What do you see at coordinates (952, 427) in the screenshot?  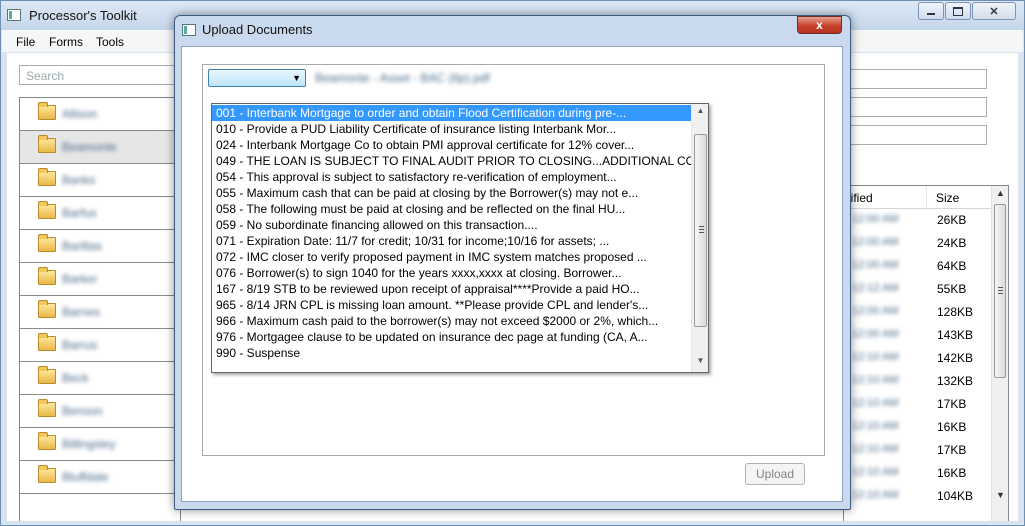 I see `file-size: 16KB` at bounding box center [952, 427].